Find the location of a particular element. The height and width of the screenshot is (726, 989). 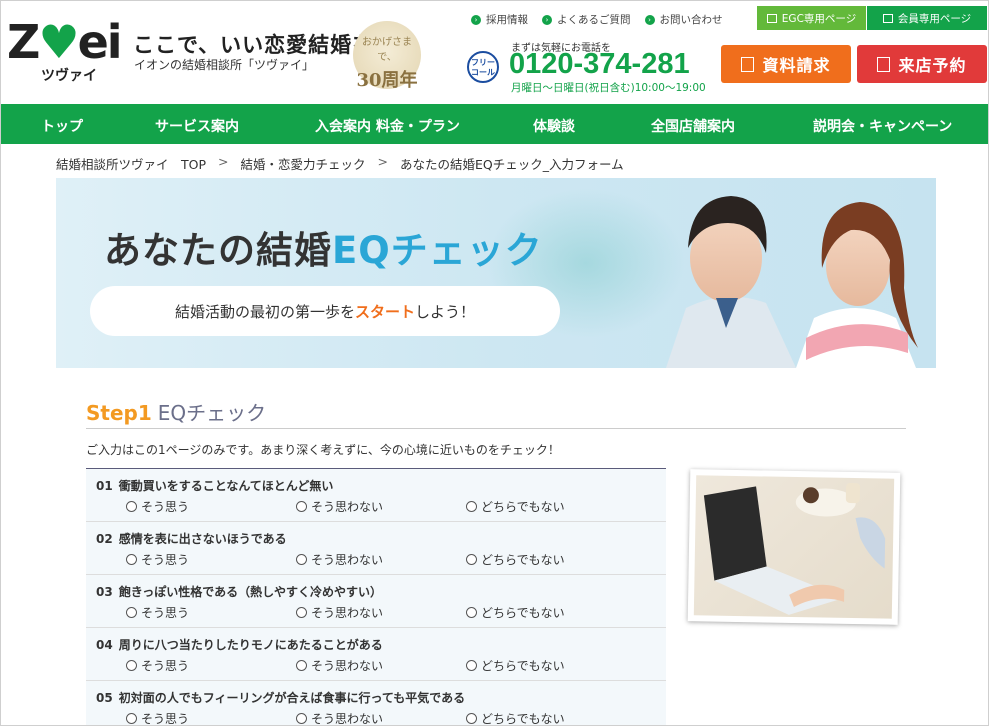

laptop-photo-image is located at coordinates (794, 547).